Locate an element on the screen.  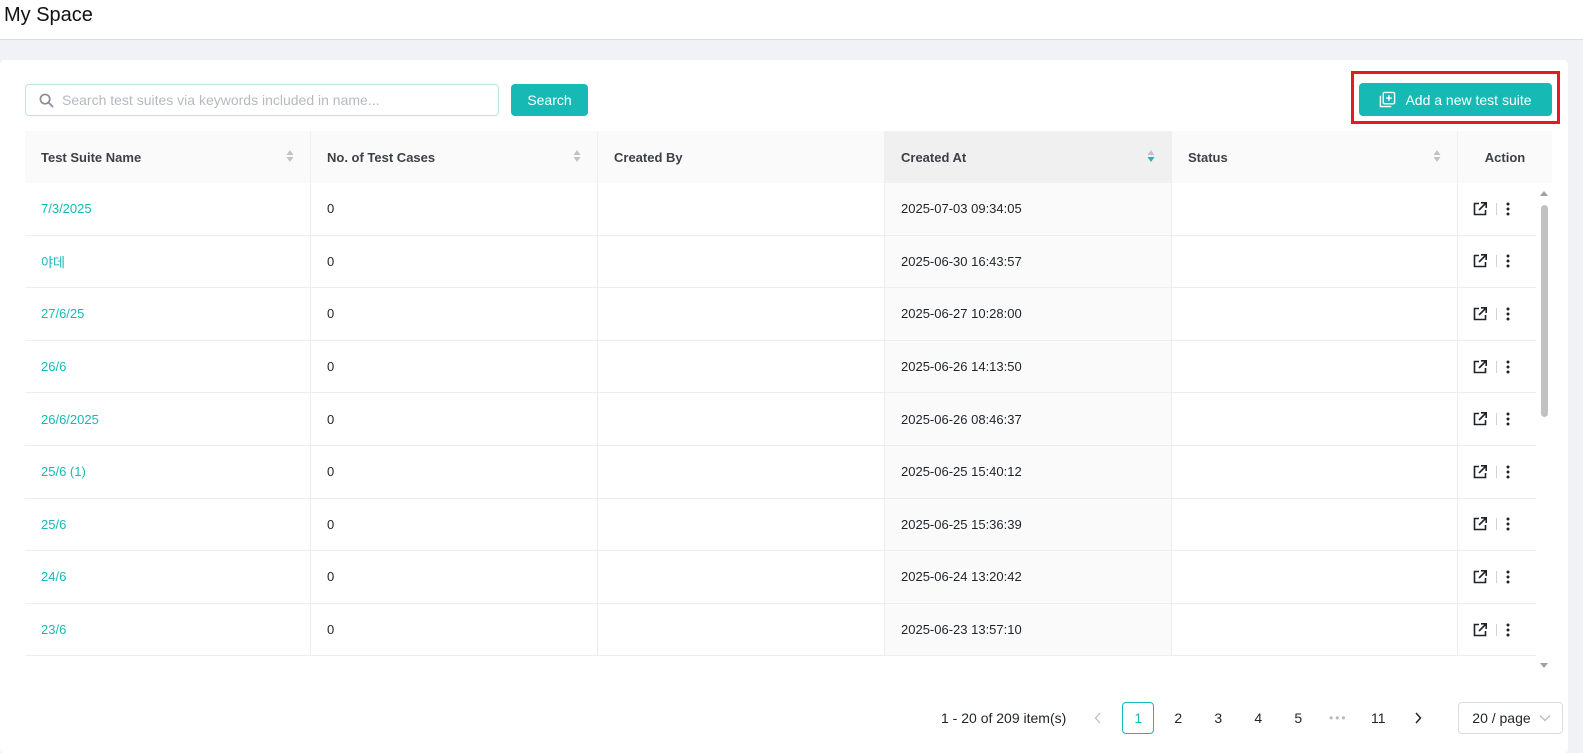
test-suite-link: 야데 is located at coordinates (53, 261).